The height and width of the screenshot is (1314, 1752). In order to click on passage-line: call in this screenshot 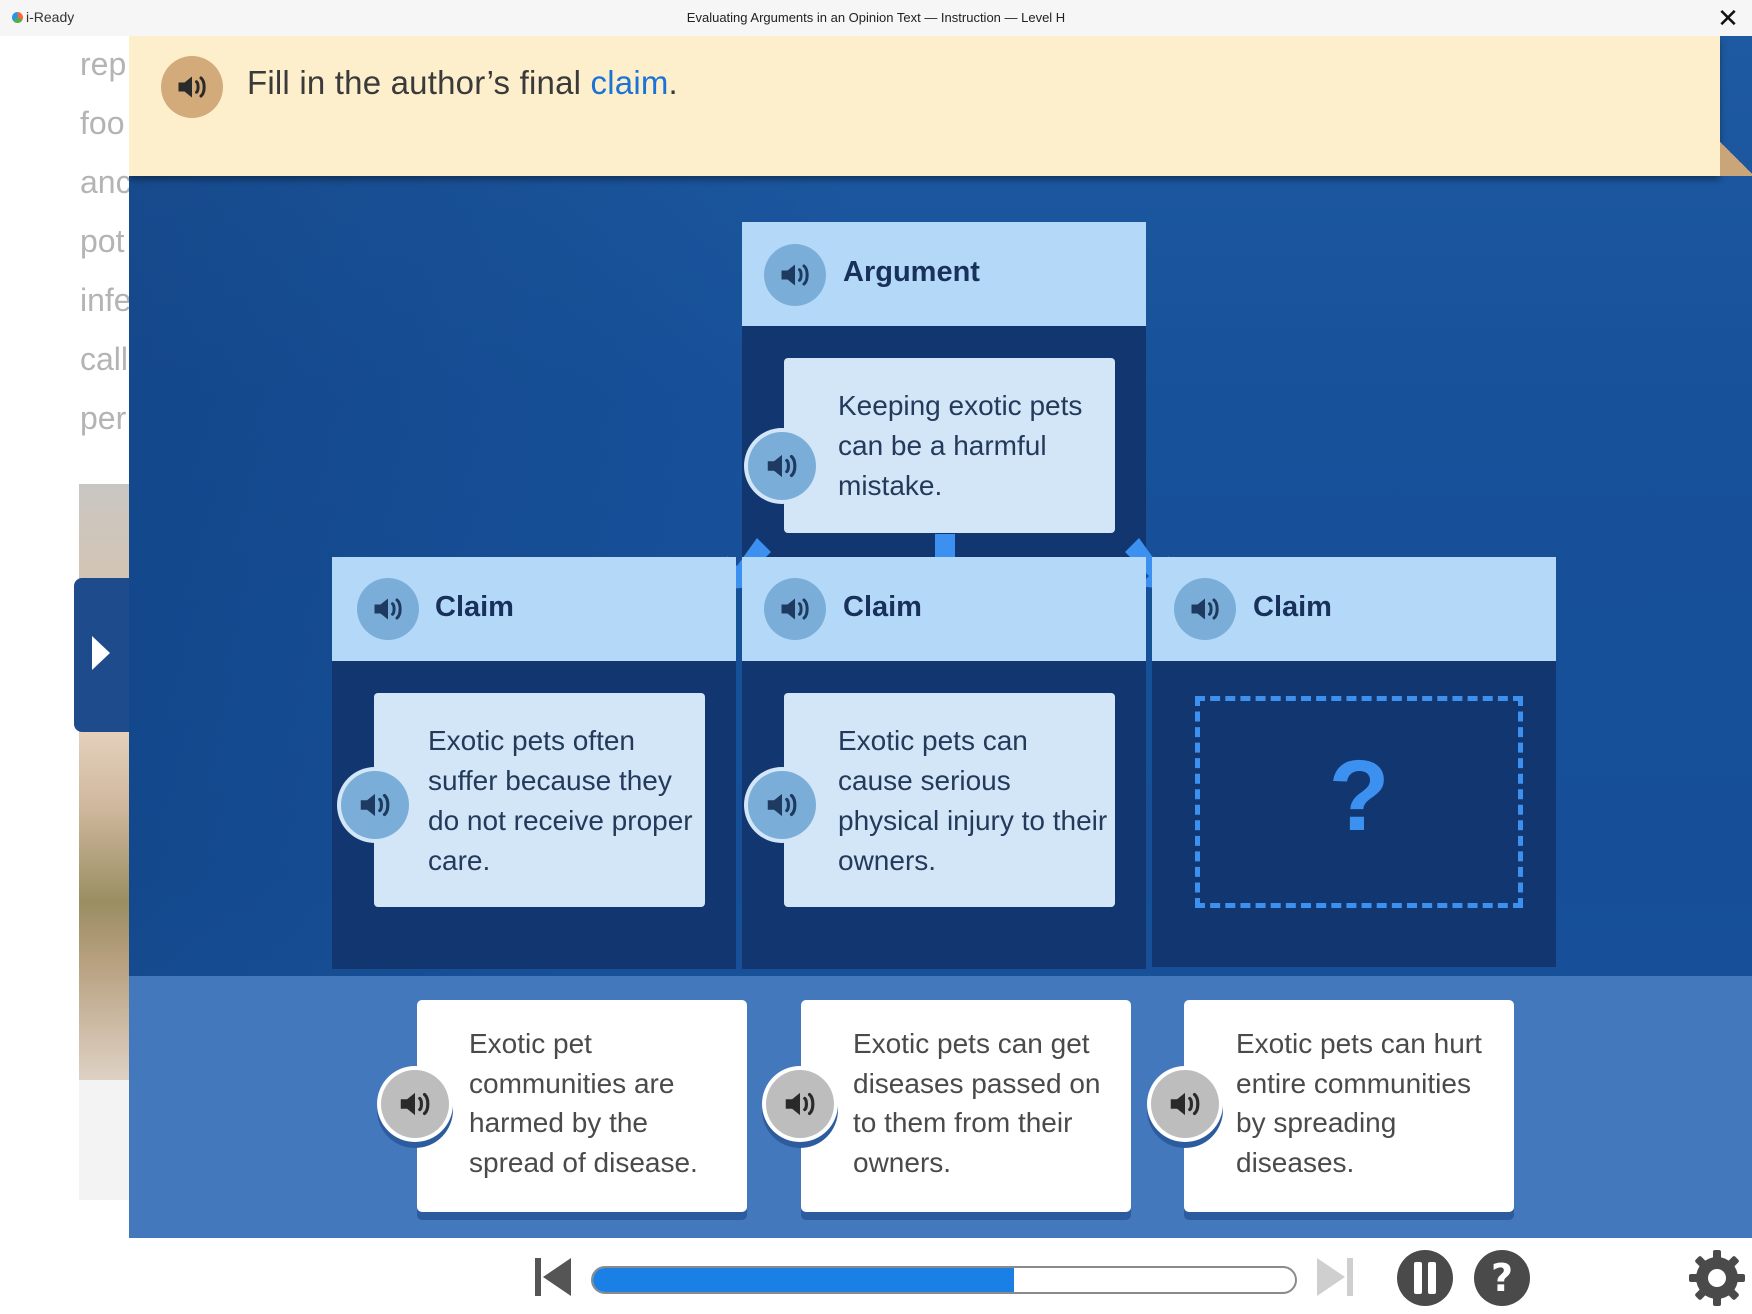, I will do `click(104, 359)`.